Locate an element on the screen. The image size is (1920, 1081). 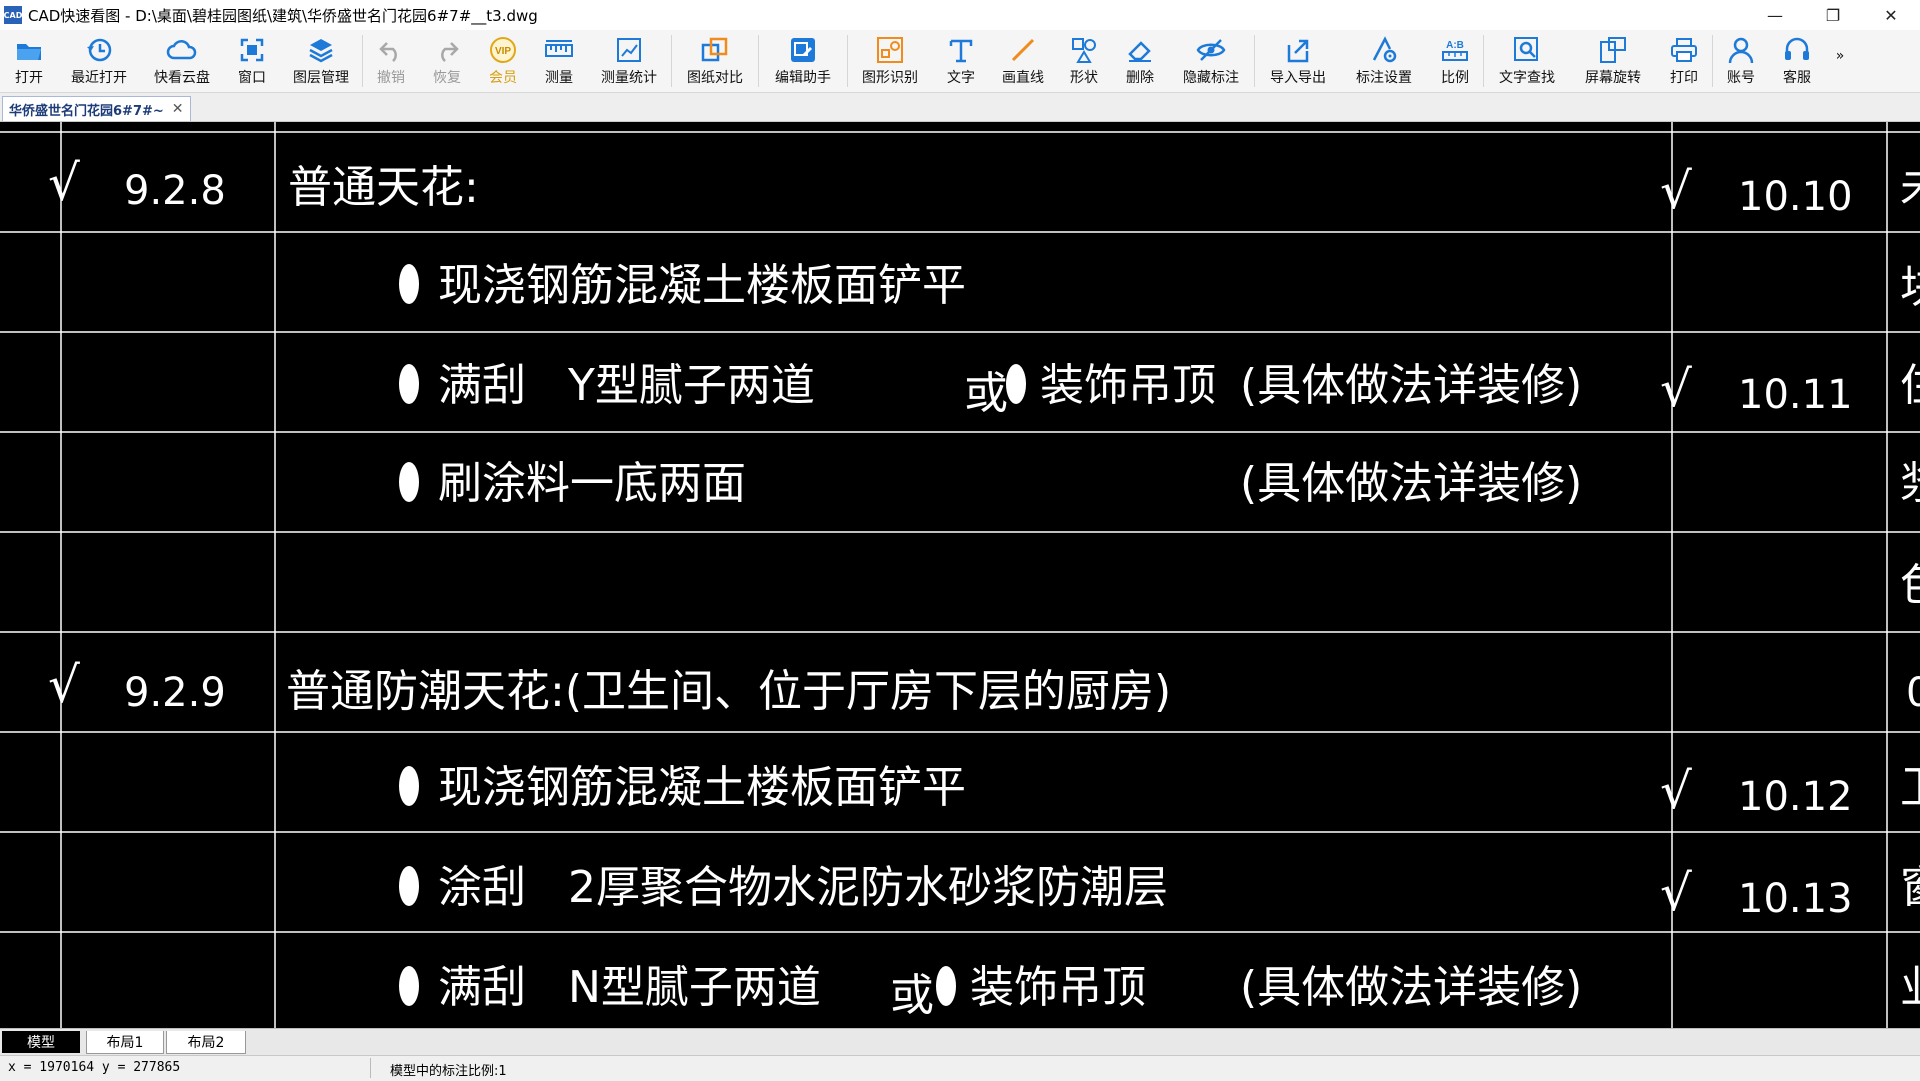
undo-button: 撤销 is located at coordinates (391, 60).